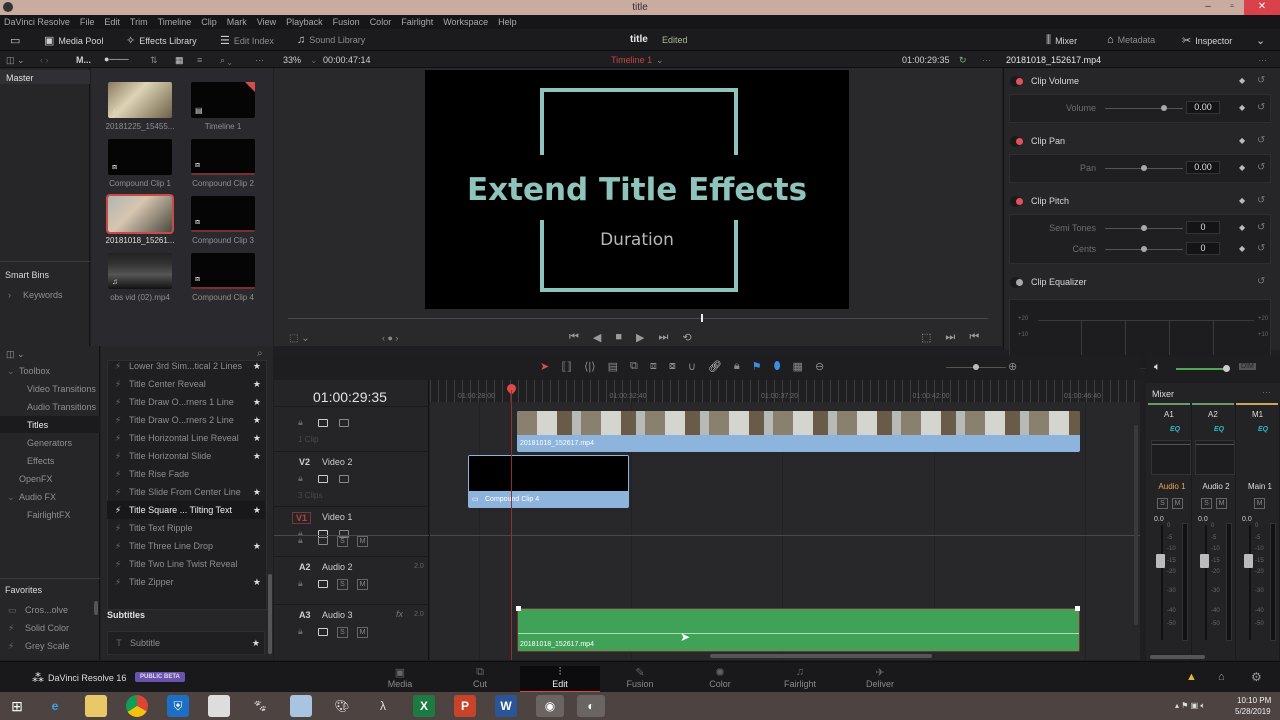 The width and height of the screenshot is (1280, 720). Describe the element at coordinates (223, 214) in the screenshot. I see `media-pool-clip: ⧈` at that location.